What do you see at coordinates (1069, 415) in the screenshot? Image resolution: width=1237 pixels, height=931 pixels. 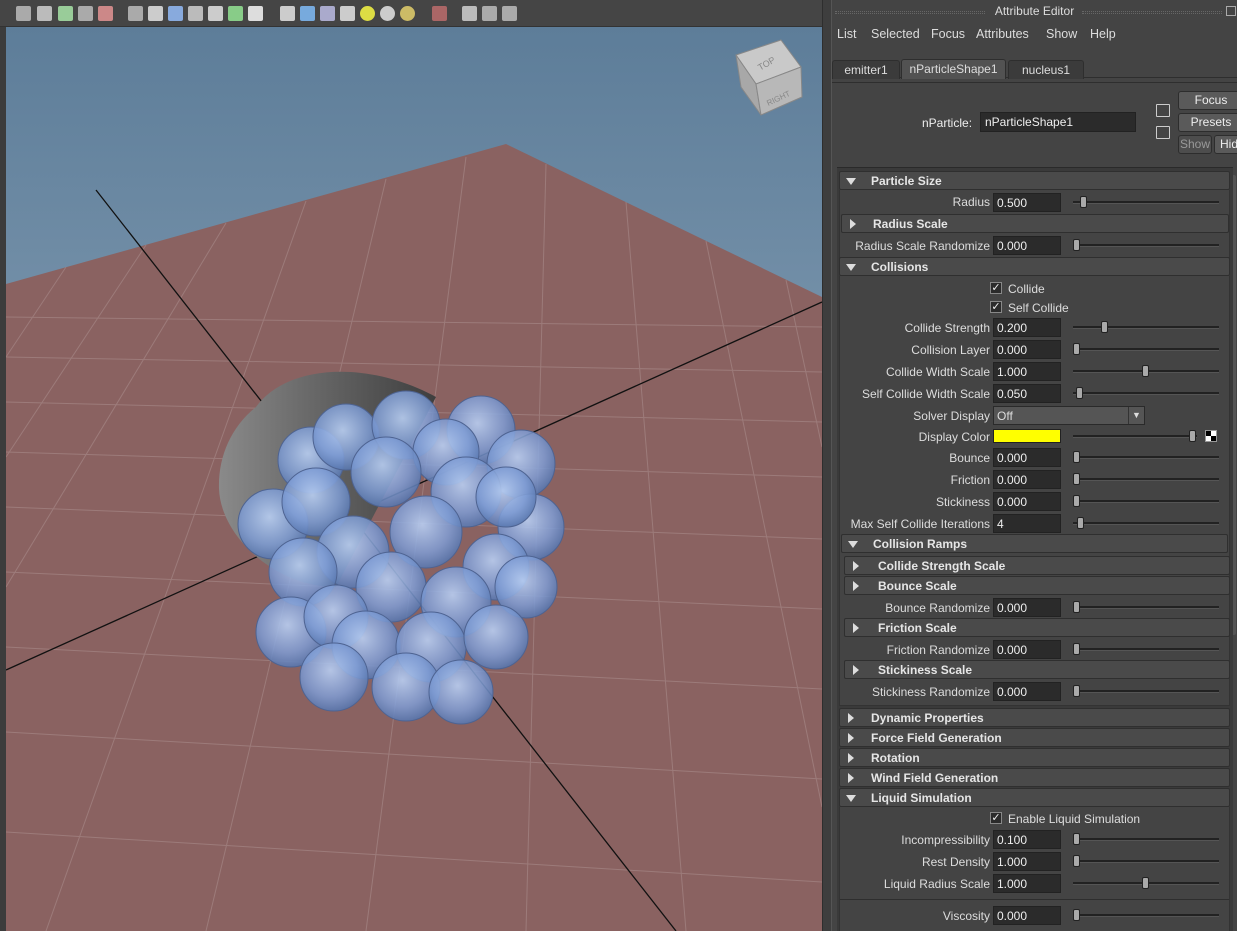 I see `solver-display-dropdown: Off ▼` at bounding box center [1069, 415].